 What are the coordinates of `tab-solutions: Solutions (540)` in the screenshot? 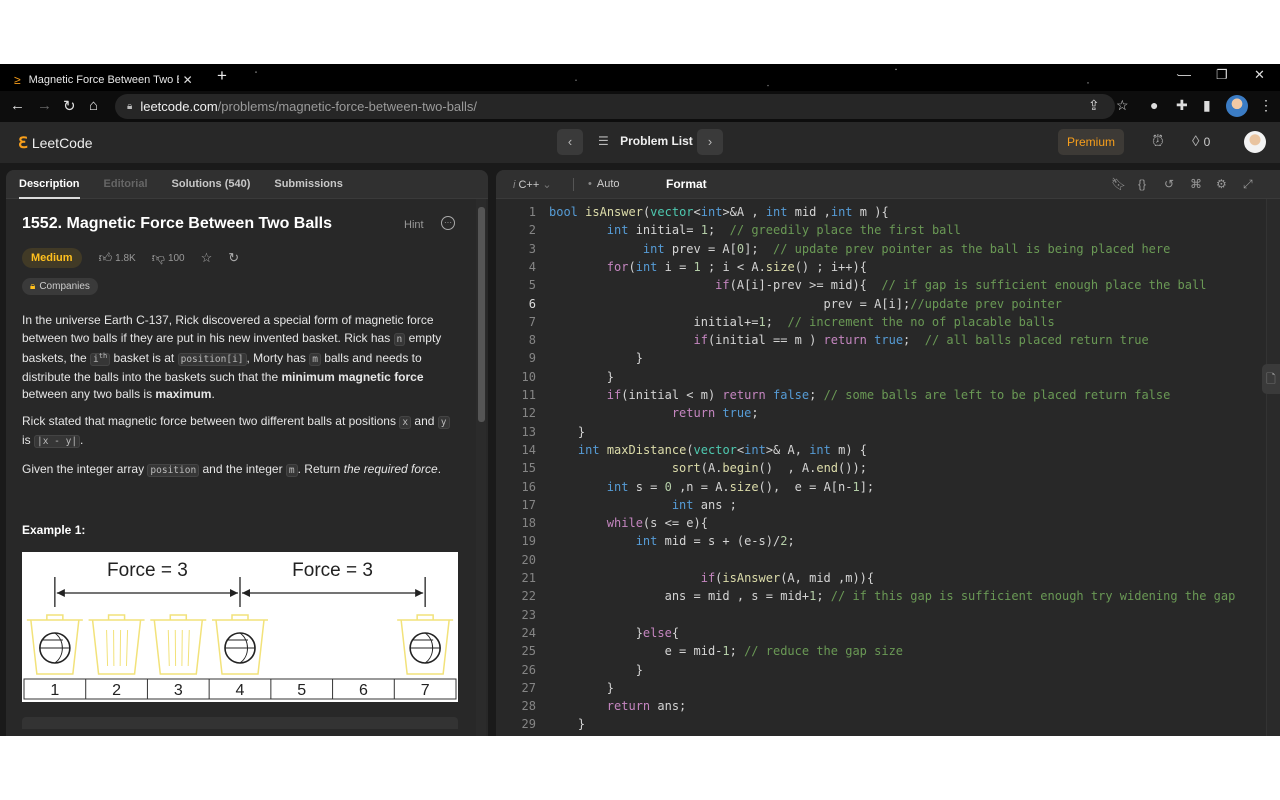 It's located at (211, 184).